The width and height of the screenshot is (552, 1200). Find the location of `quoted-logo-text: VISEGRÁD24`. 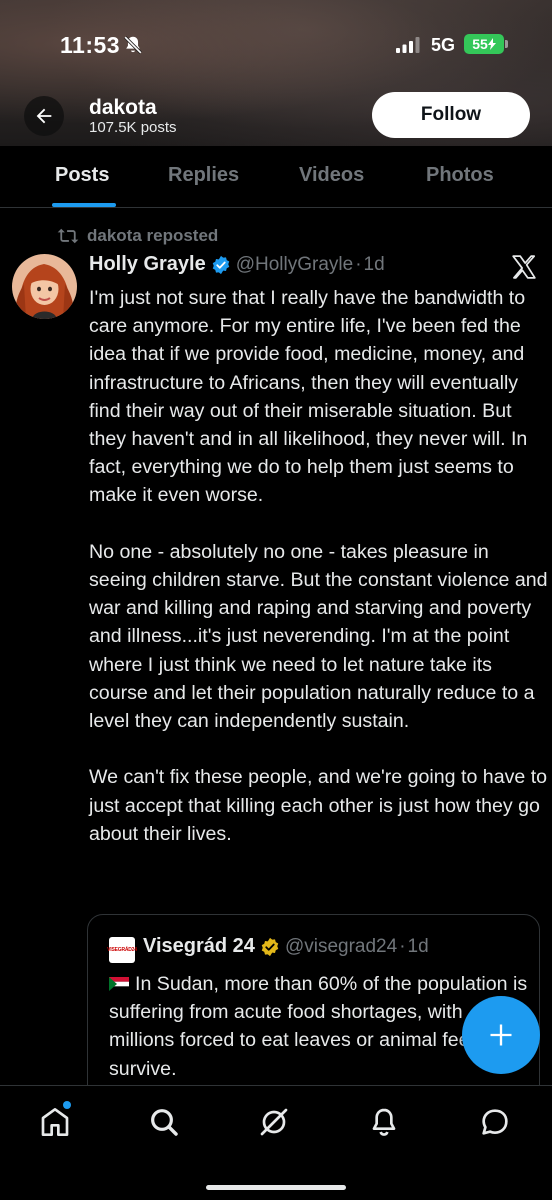

quoted-logo-text: VISEGRÁD24 is located at coordinates (122, 950).